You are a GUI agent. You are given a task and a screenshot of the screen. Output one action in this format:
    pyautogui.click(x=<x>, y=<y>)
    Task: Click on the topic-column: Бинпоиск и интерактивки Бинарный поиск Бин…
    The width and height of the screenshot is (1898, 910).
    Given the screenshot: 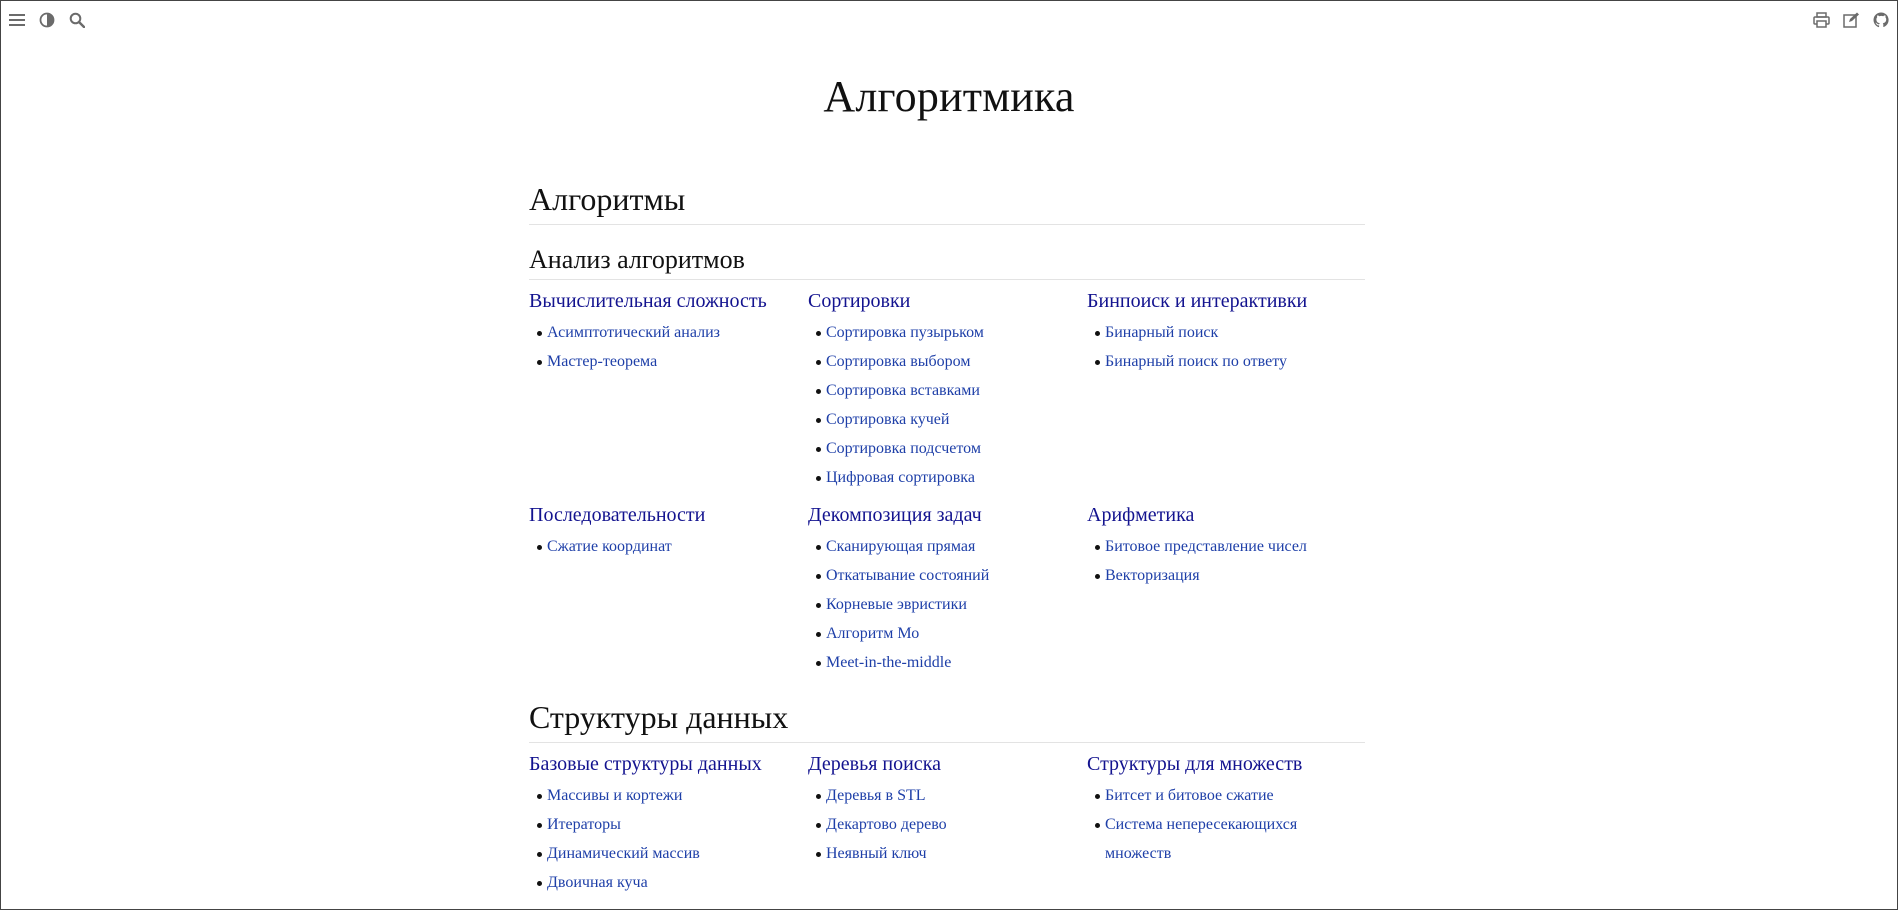 What is the action you would take?
    pyautogui.click(x=1226, y=390)
    